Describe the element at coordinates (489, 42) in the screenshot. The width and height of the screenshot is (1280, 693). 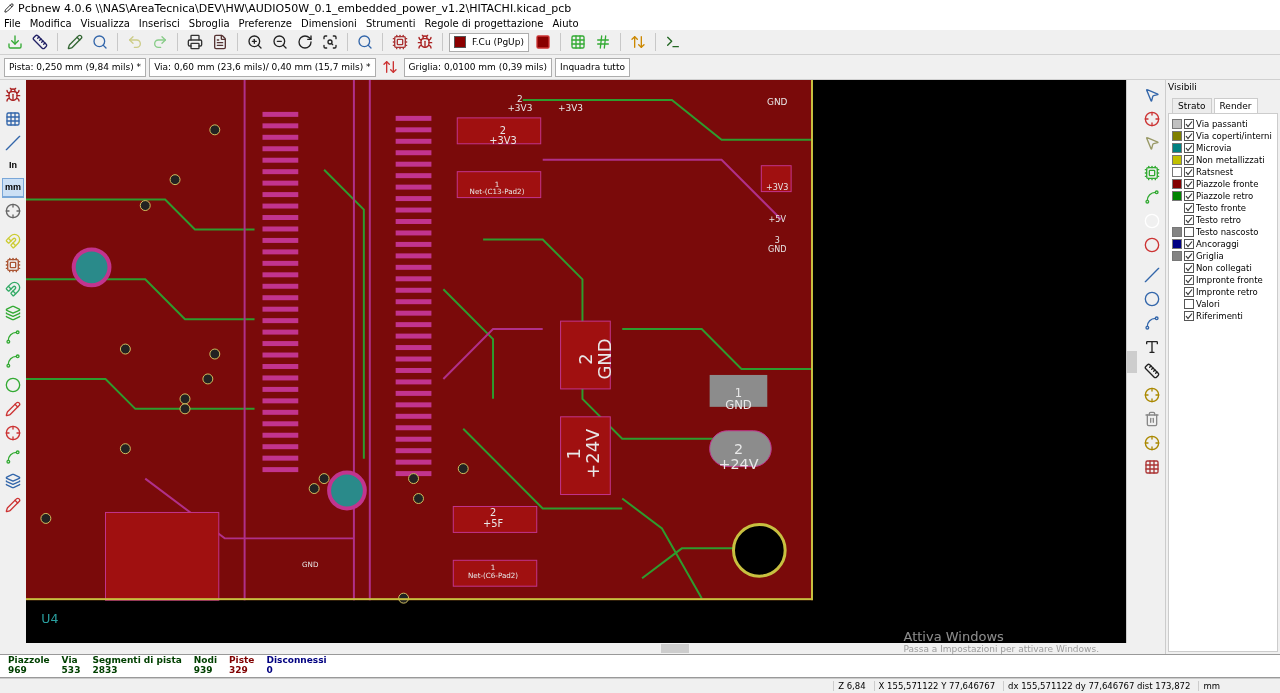
I see `layer-select: F.Cu (PgUp)` at that location.